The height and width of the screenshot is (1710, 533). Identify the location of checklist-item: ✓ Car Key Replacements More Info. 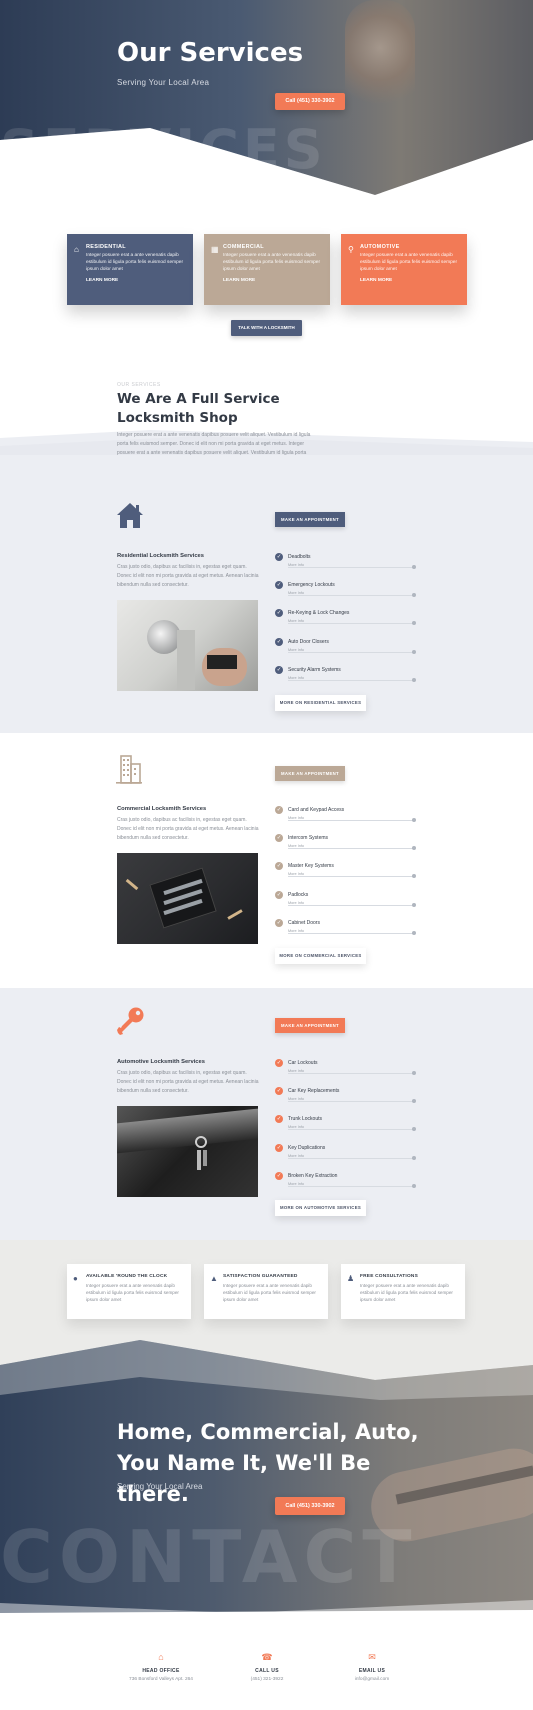
(345, 1101).